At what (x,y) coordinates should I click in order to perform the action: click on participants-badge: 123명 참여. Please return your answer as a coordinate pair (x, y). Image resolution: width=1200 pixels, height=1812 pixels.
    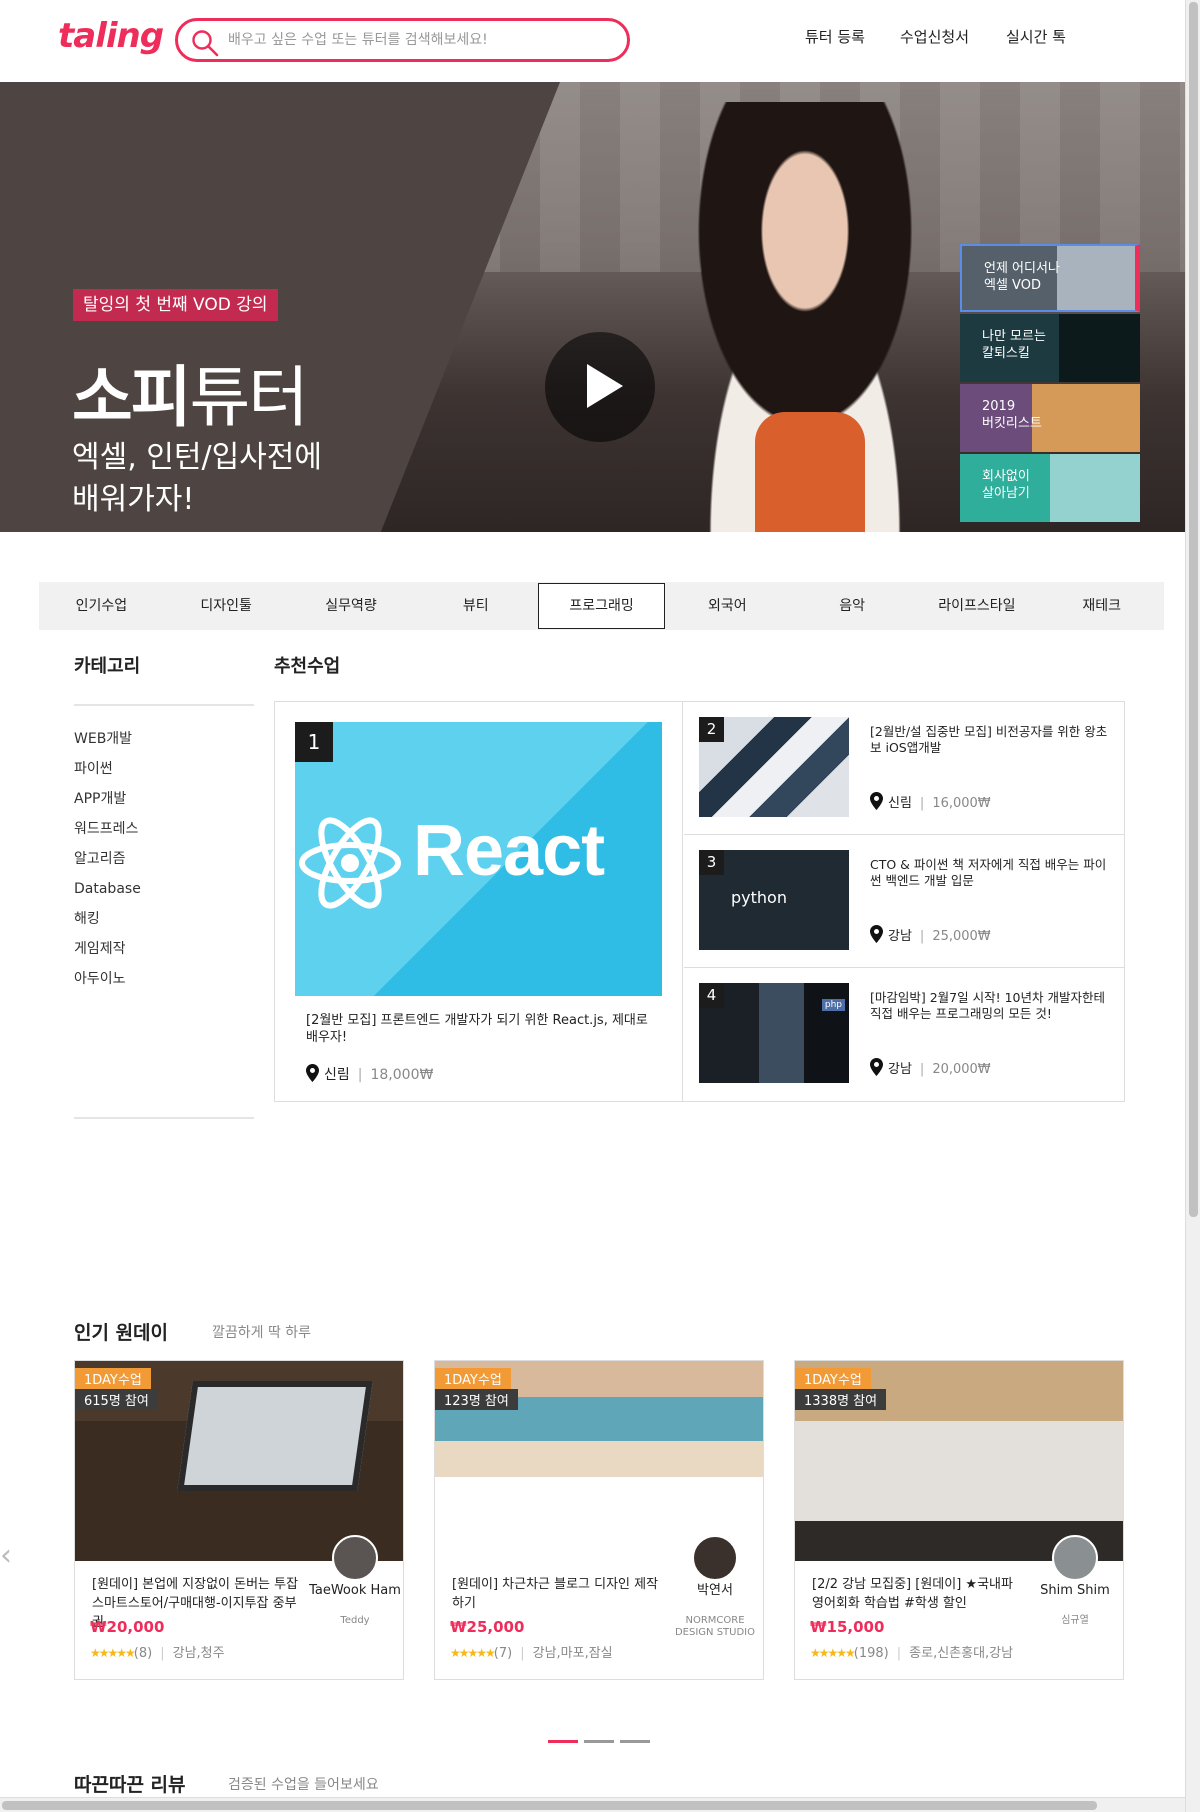
    Looking at the image, I should click on (476, 1399).